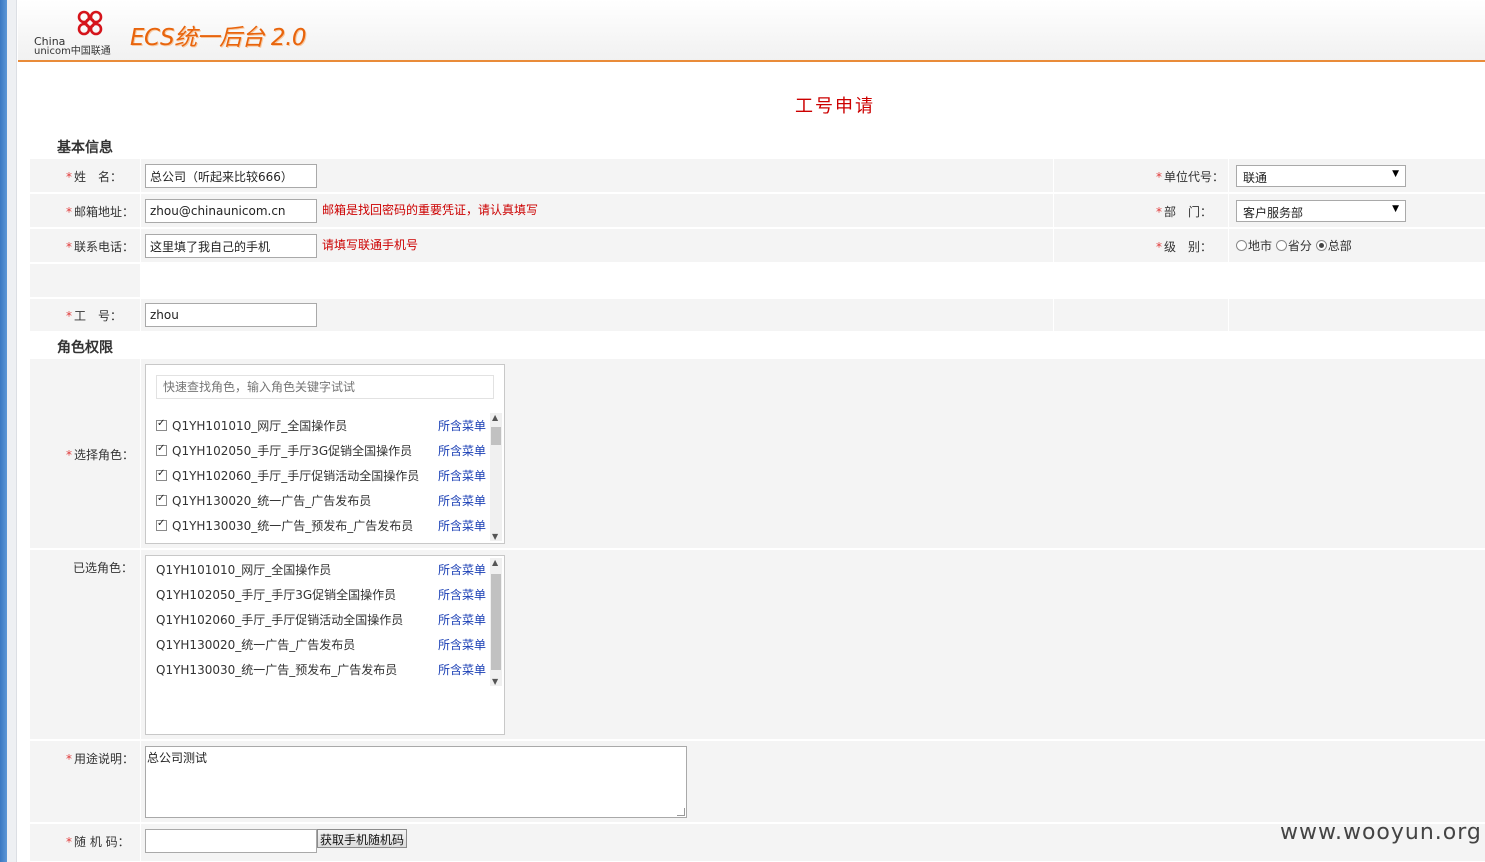 This screenshot has height=862, width=1485. Describe the element at coordinates (231, 176) in the screenshot. I see `name-input` at that location.